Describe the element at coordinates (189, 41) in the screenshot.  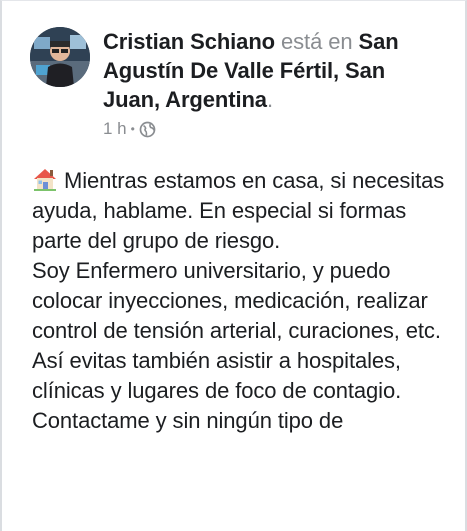
I see `author-name: Cristian Schiano` at that location.